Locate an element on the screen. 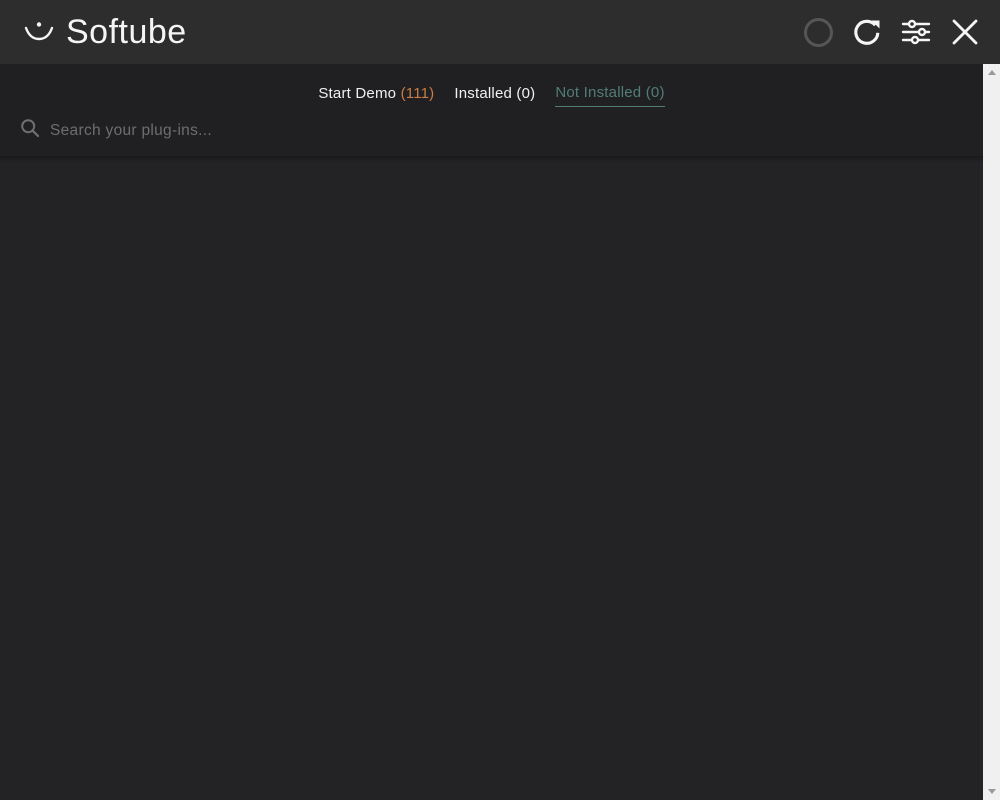 The image size is (1000, 800). scroll-down-icon is located at coordinates (991, 791).